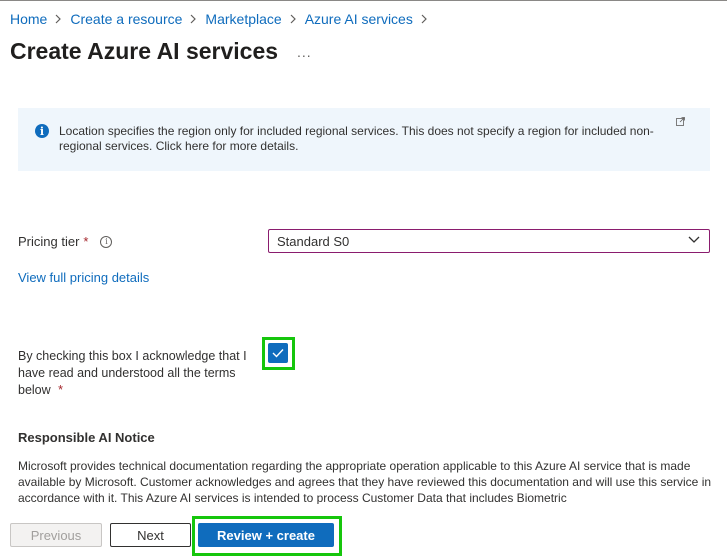 The width and height of the screenshot is (727, 558). What do you see at coordinates (126, 19) in the screenshot?
I see `breadcrumb-create-resource: Create a resource` at bounding box center [126, 19].